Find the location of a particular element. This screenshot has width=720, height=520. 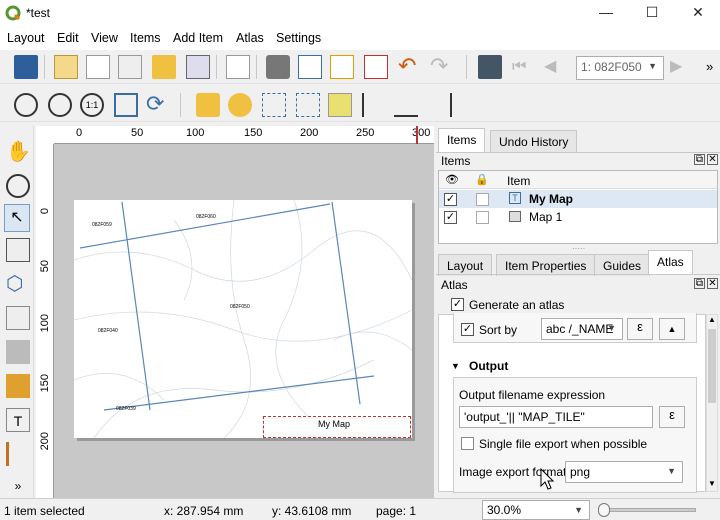

layout-manager-icon is located at coordinates (130, 67).